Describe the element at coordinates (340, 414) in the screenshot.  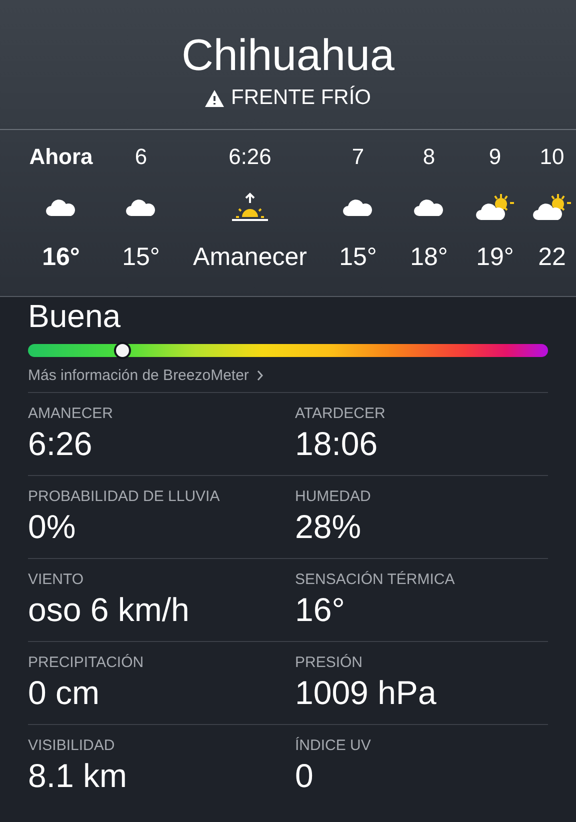
I see `detail-label: ATARDECER` at that location.